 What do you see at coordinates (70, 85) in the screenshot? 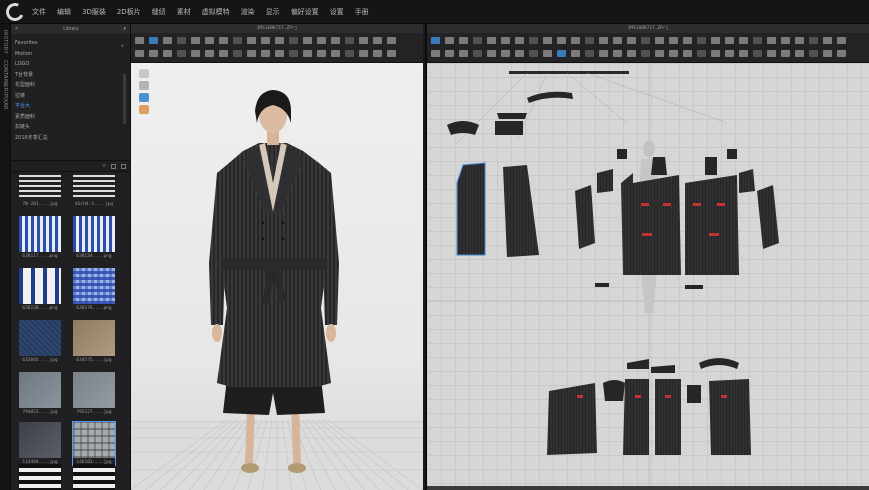
I see `tree-item-print-fabric: 花型面料` at bounding box center [70, 85].